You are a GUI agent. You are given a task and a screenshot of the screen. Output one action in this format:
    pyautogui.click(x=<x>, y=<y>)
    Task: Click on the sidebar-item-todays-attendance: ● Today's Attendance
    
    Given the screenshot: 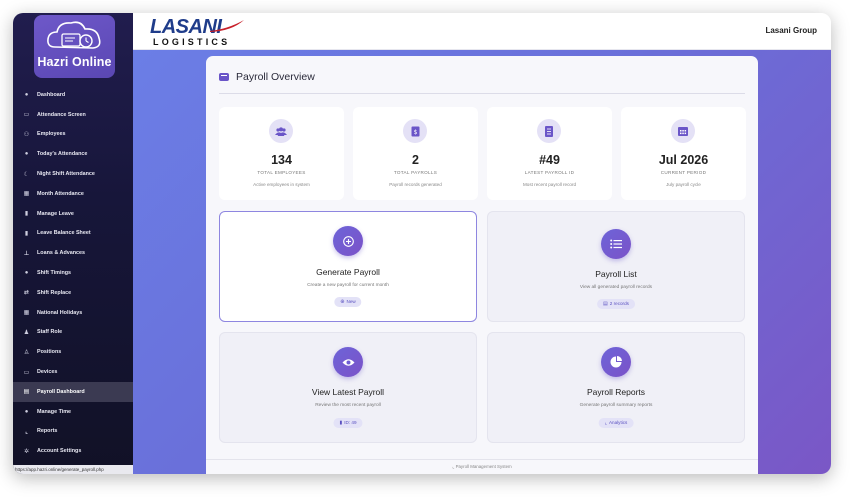 What is the action you would take?
    pyautogui.click(x=73, y=154)
    